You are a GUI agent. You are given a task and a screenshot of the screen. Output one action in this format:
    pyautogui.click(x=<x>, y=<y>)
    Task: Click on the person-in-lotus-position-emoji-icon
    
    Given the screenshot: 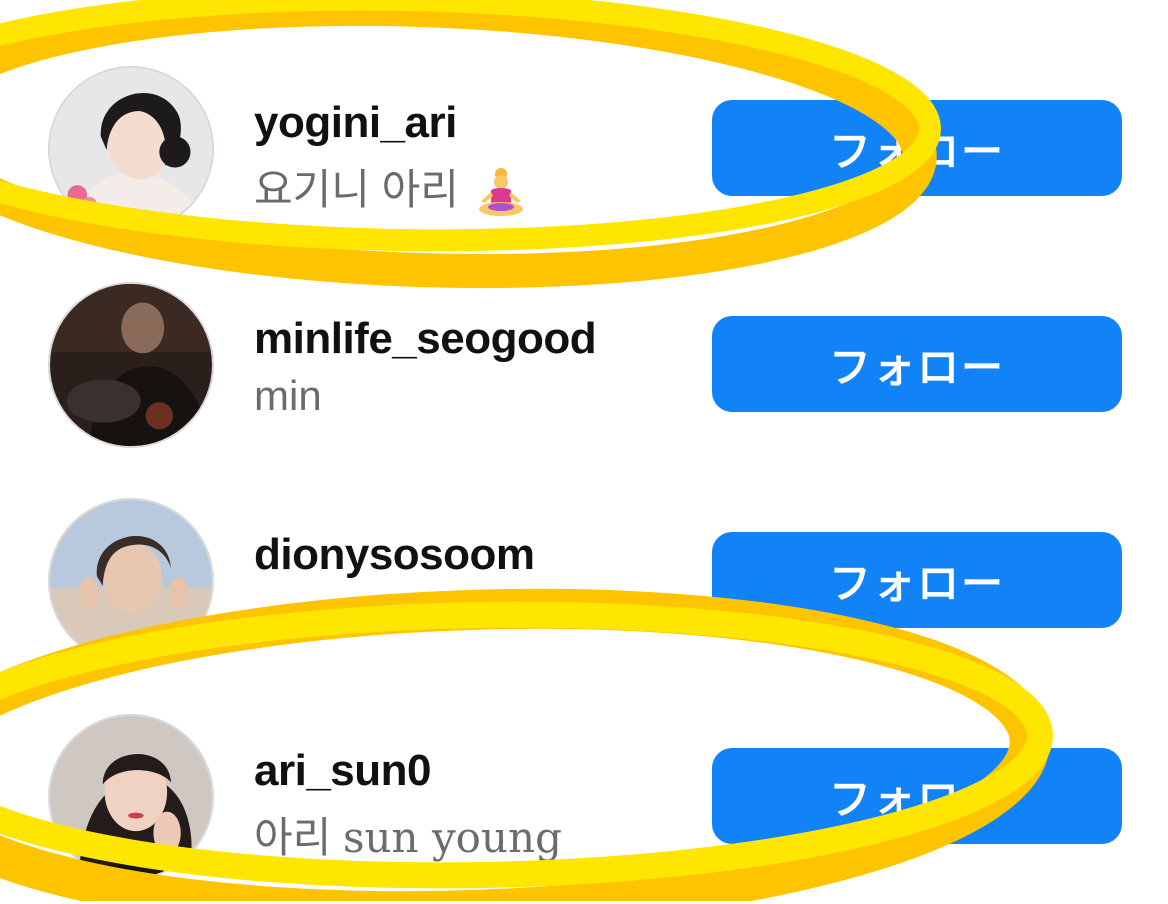 What is the action you would take?
    pyautogui.click(x=500, y=191)
    